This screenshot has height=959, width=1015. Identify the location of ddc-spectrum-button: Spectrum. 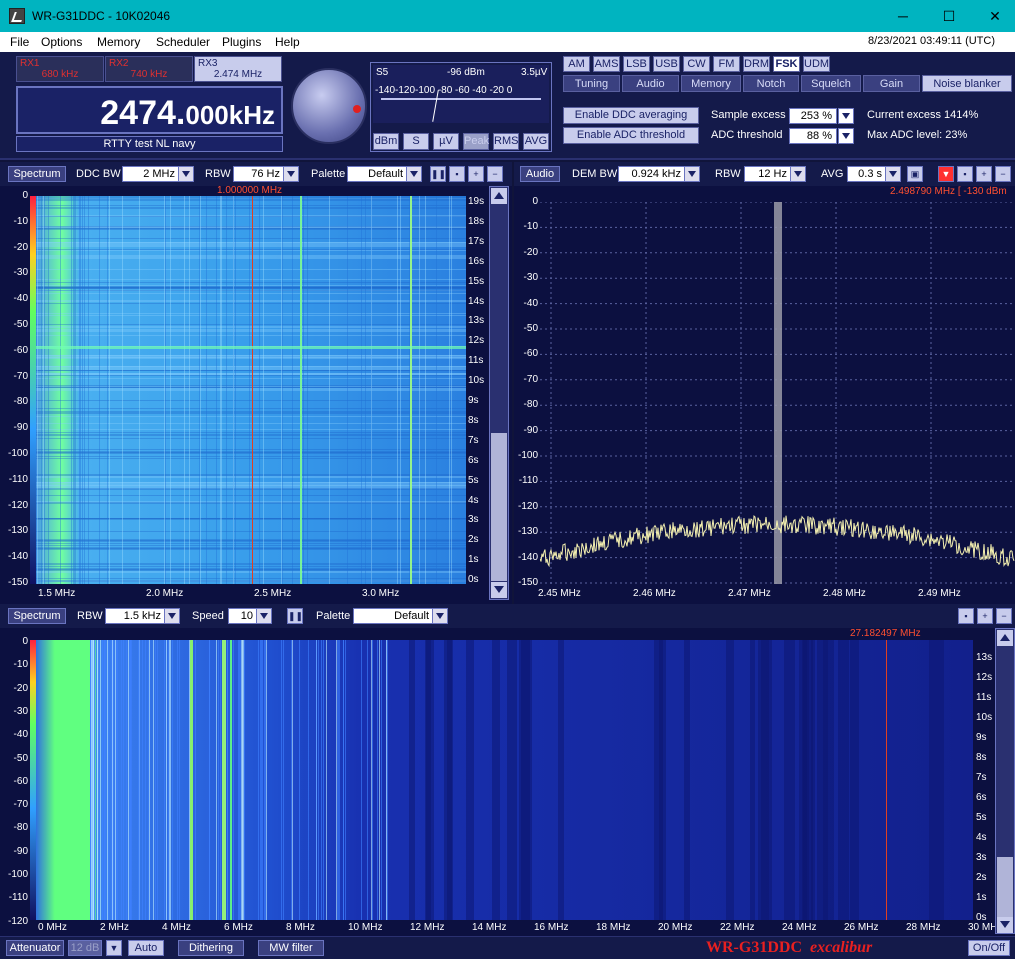
(37, 174).